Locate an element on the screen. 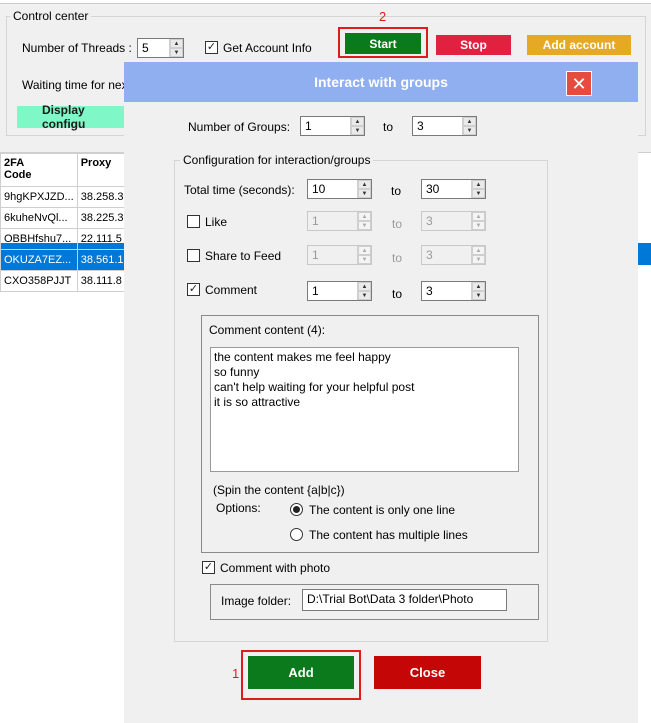 The image size is (651, 723). table-cell: 38.561.1 is located at coordinates (102, 260).